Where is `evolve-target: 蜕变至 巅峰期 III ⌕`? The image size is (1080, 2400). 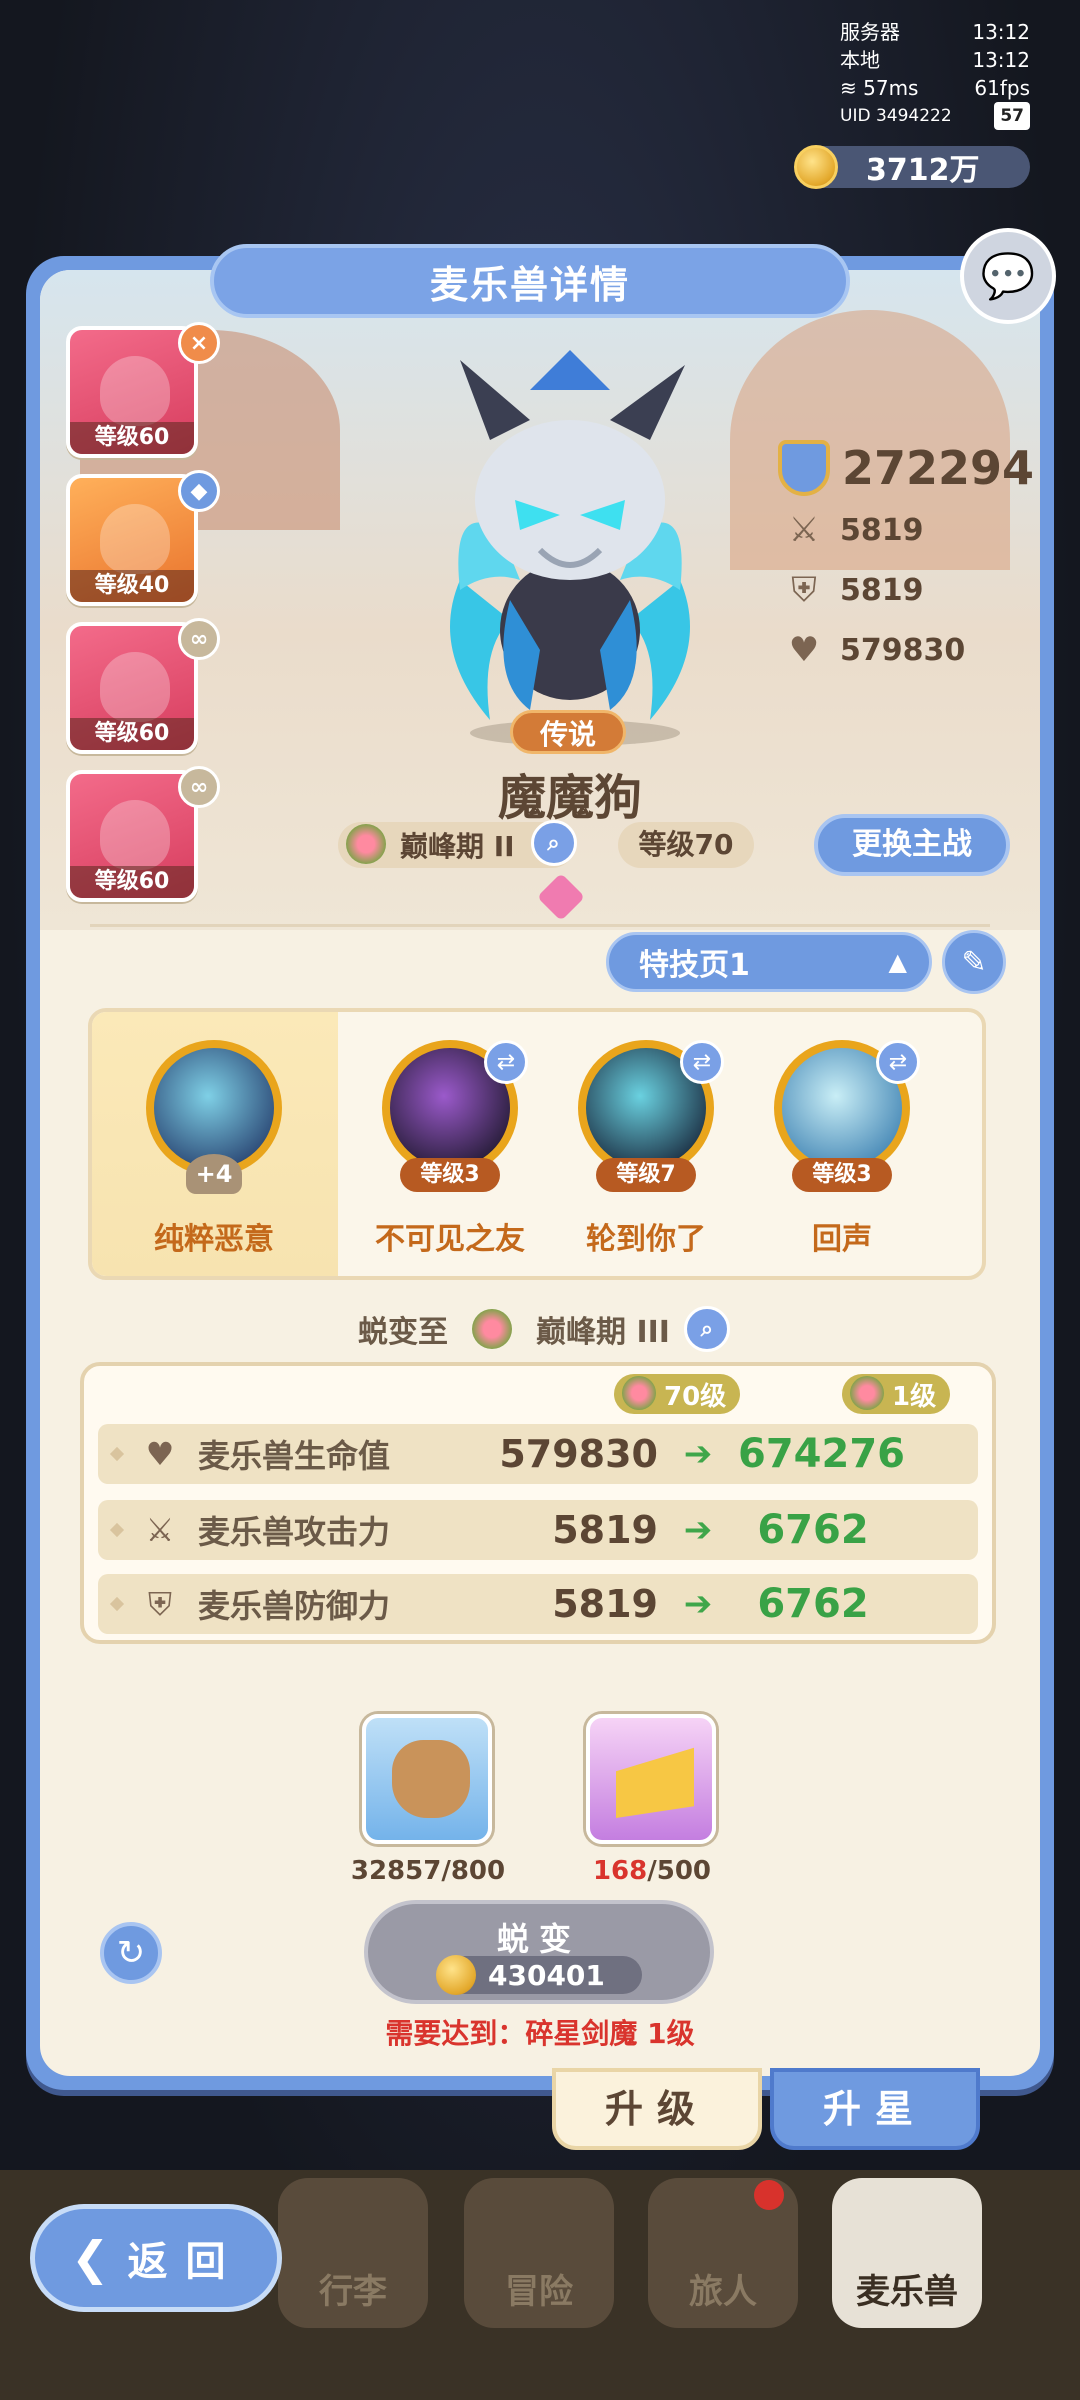 evolve-target: 蜕变至 巅峰期 III ⌕ is located at coordinates (544, 1329).